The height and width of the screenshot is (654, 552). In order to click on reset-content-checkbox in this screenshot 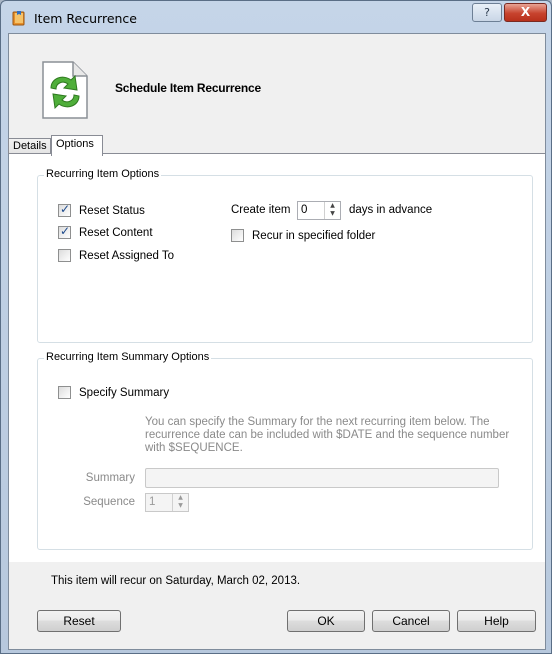, I will do `click(64, 231)`.